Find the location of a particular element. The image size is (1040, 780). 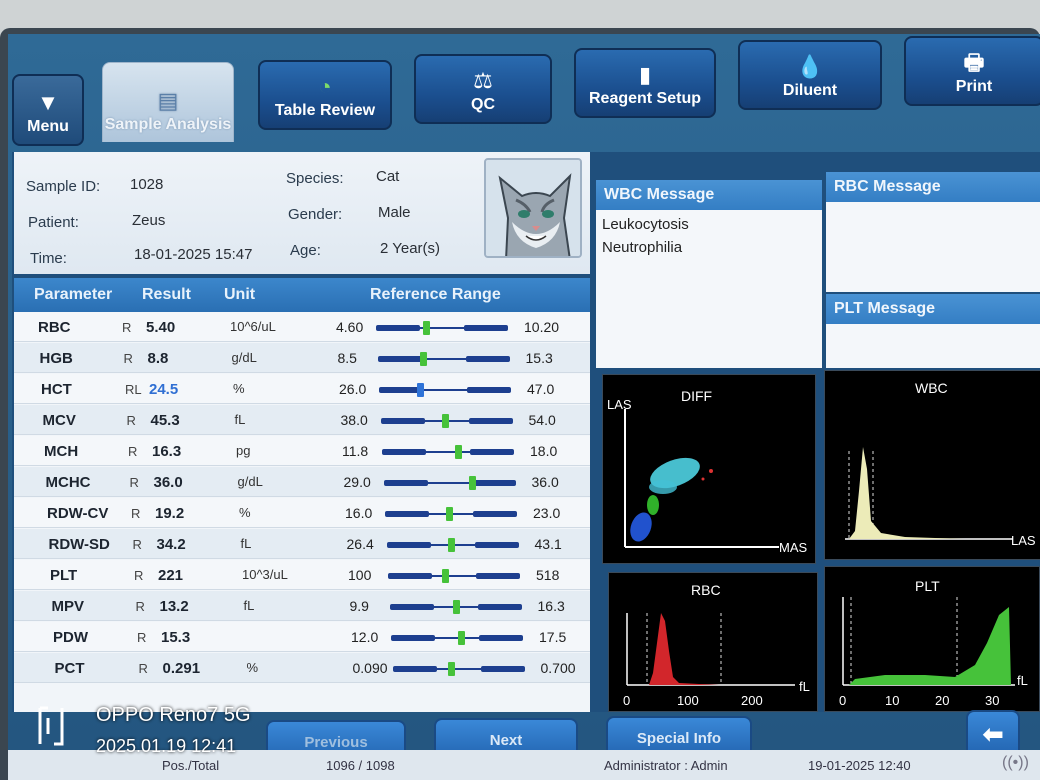

tab-diluent-label: Diluent is located at coordinates (810, 90).